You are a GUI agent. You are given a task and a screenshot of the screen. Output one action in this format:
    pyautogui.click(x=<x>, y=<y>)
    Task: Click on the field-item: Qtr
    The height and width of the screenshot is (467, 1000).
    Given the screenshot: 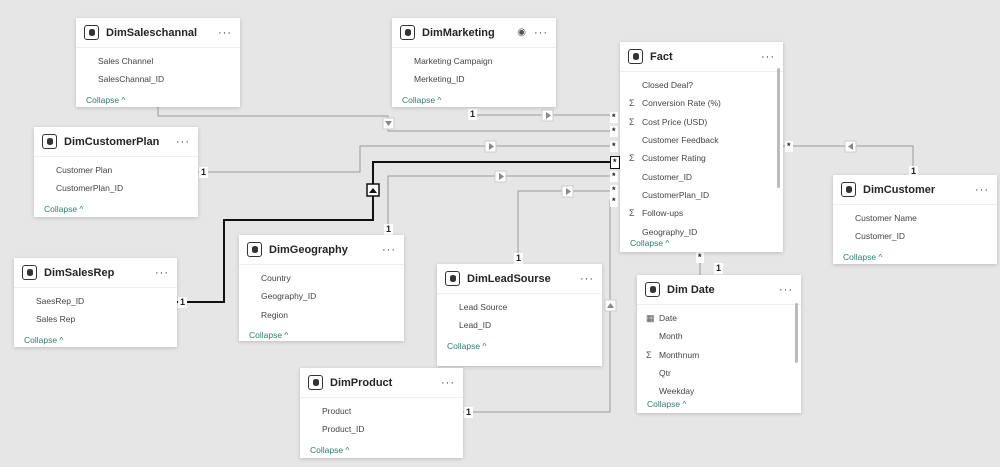 What is the action you would take?
    pyautogui.click(x=719, y=373)
    